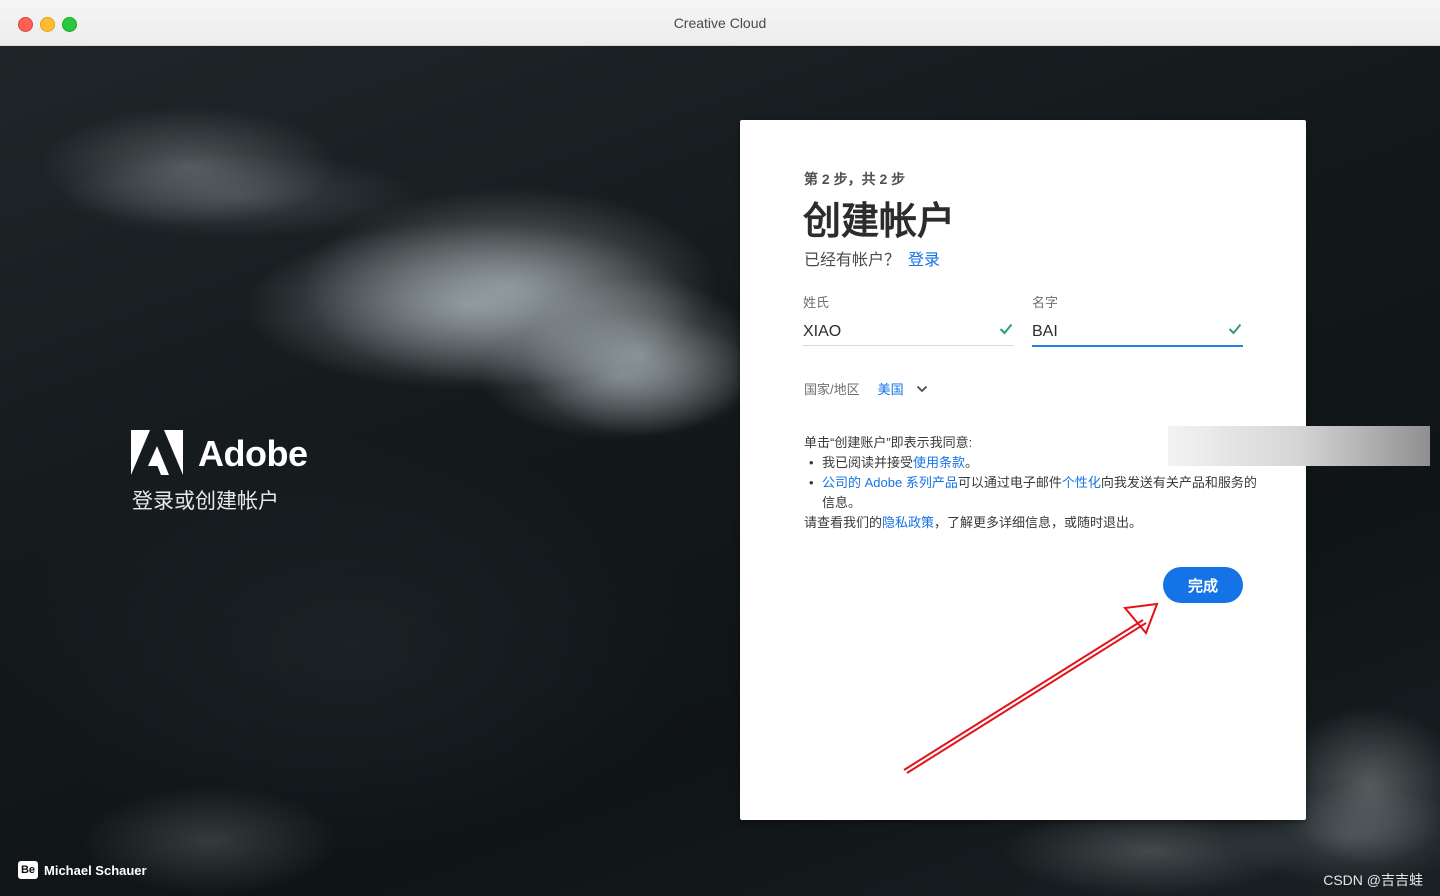  What do you see at coordinates (1034, 493) in the screenshot?
I see `terms-bullet-2: 公司的 Adobe 系列产品可以通过电子邮件个性化向我发送有关产品和服务的信息。` at bounding box center [1034, 493].